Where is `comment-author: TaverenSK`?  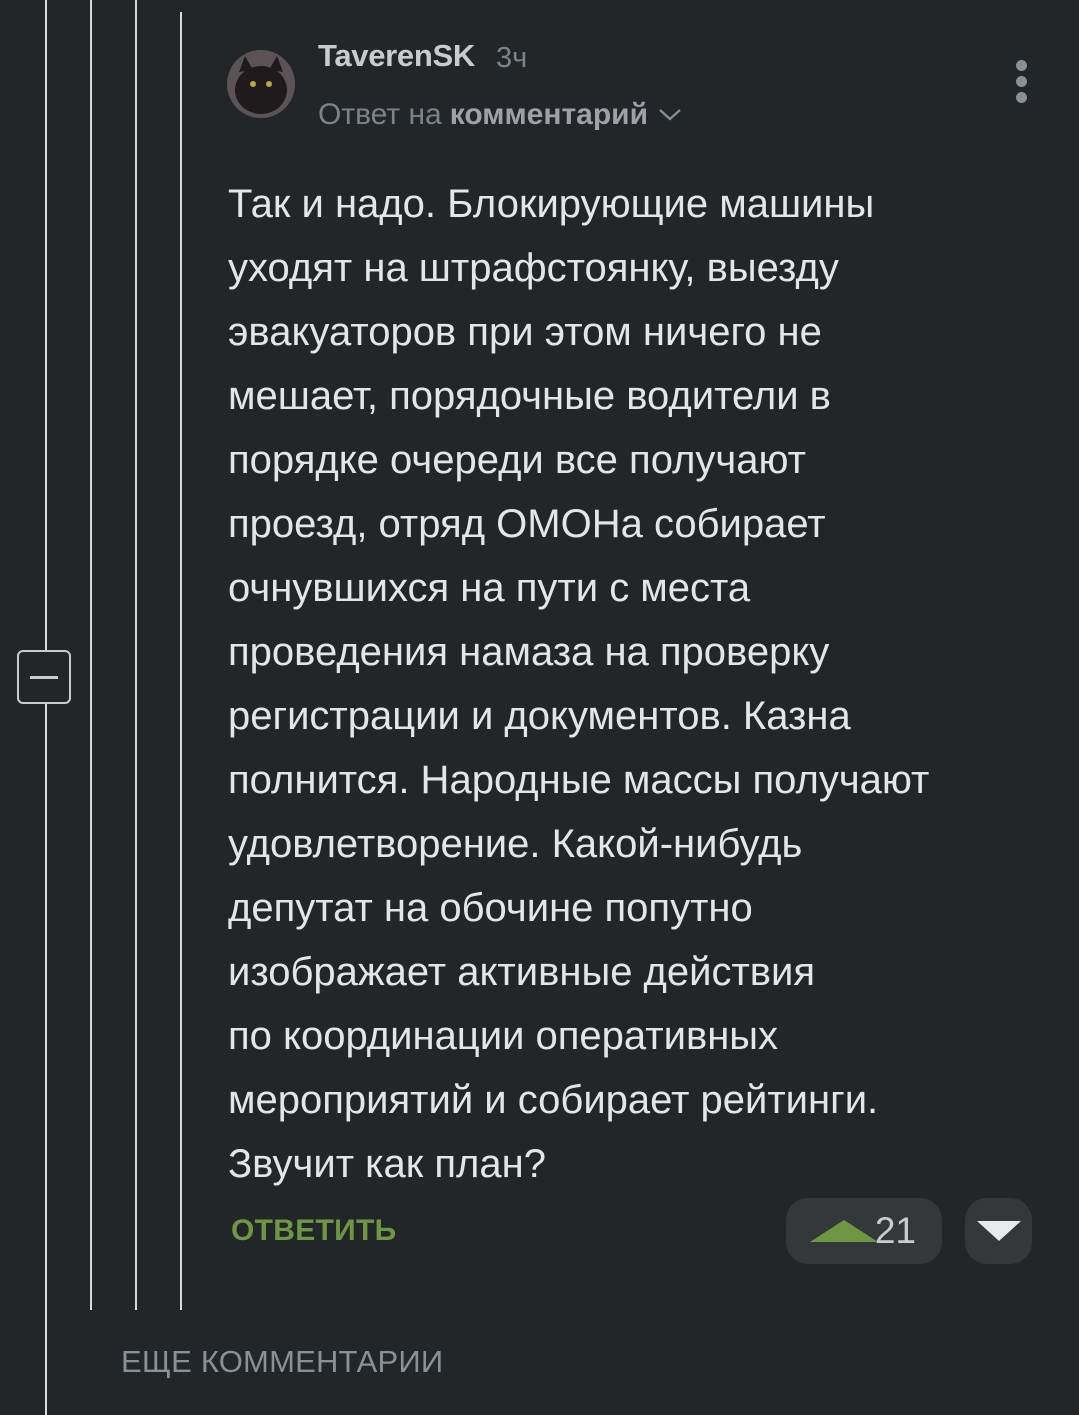
comment-author: TaverenSK is located at coordinates (396, 56).